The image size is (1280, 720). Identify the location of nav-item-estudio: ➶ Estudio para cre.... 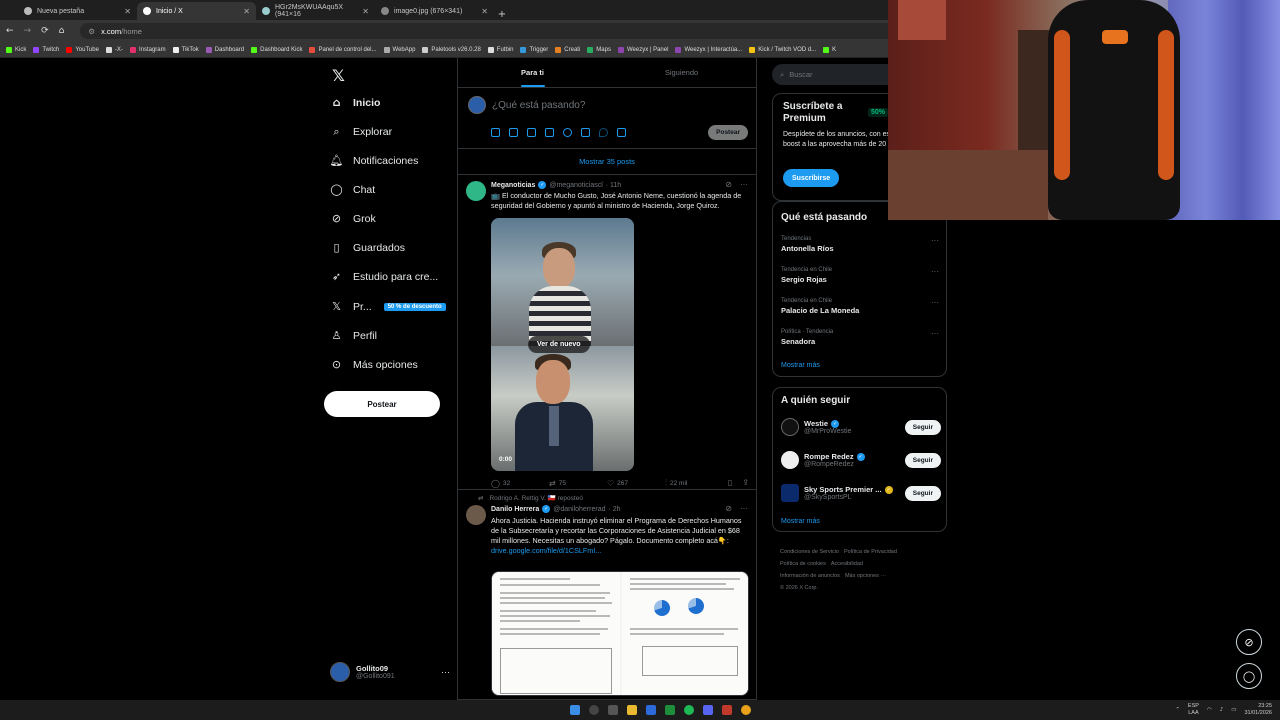
(384, 276).